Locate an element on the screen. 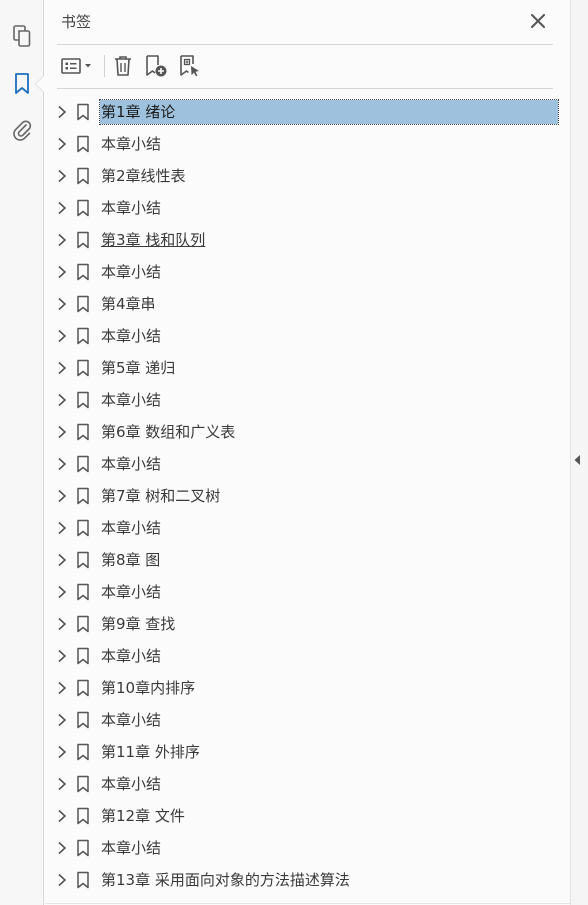 The height and width of the screenshot is (905, 588). bookmark-label: 第4章串 is located at coordinates (129, 304).